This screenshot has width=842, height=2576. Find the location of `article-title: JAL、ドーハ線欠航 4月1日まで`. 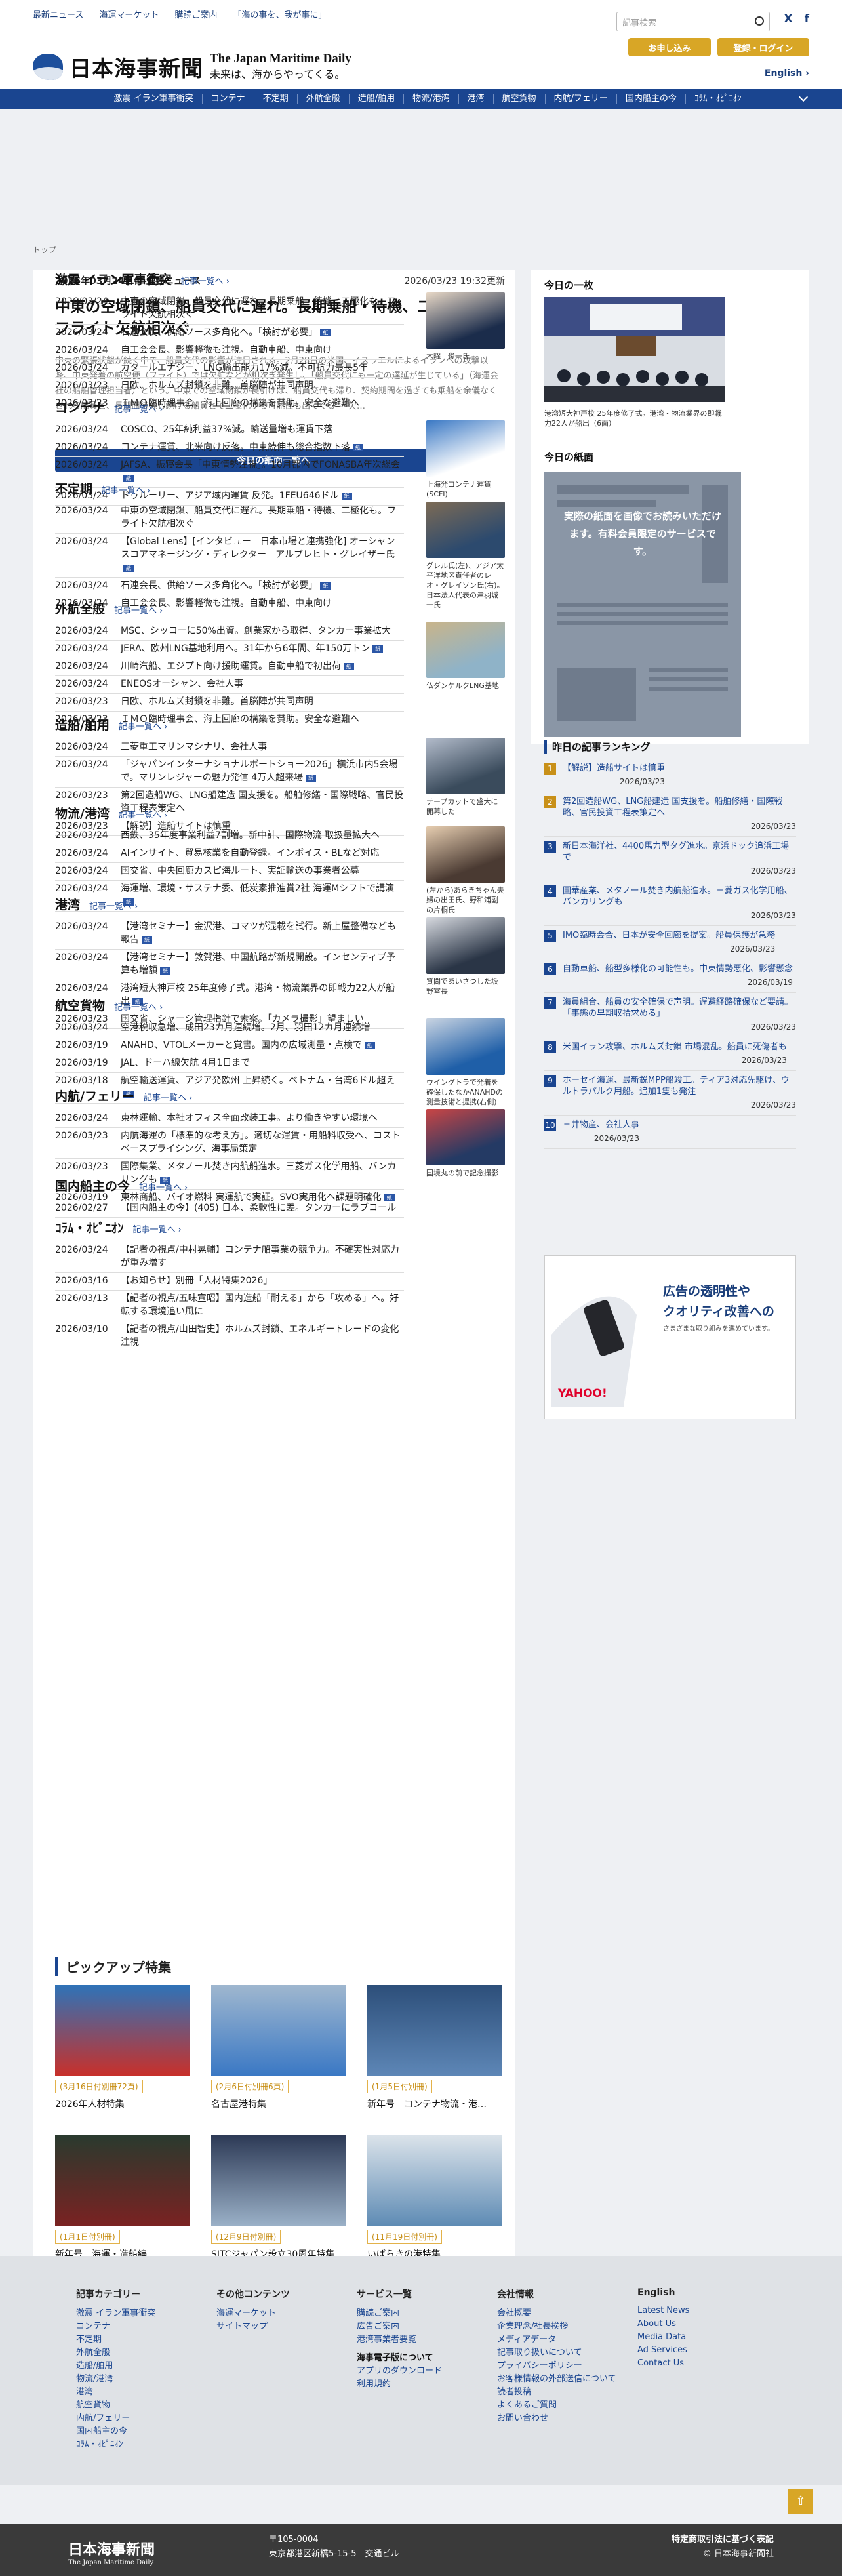

article-title: JAL、ドーハ線欠航 4月1日まで is located at coordinates (262, 1063).